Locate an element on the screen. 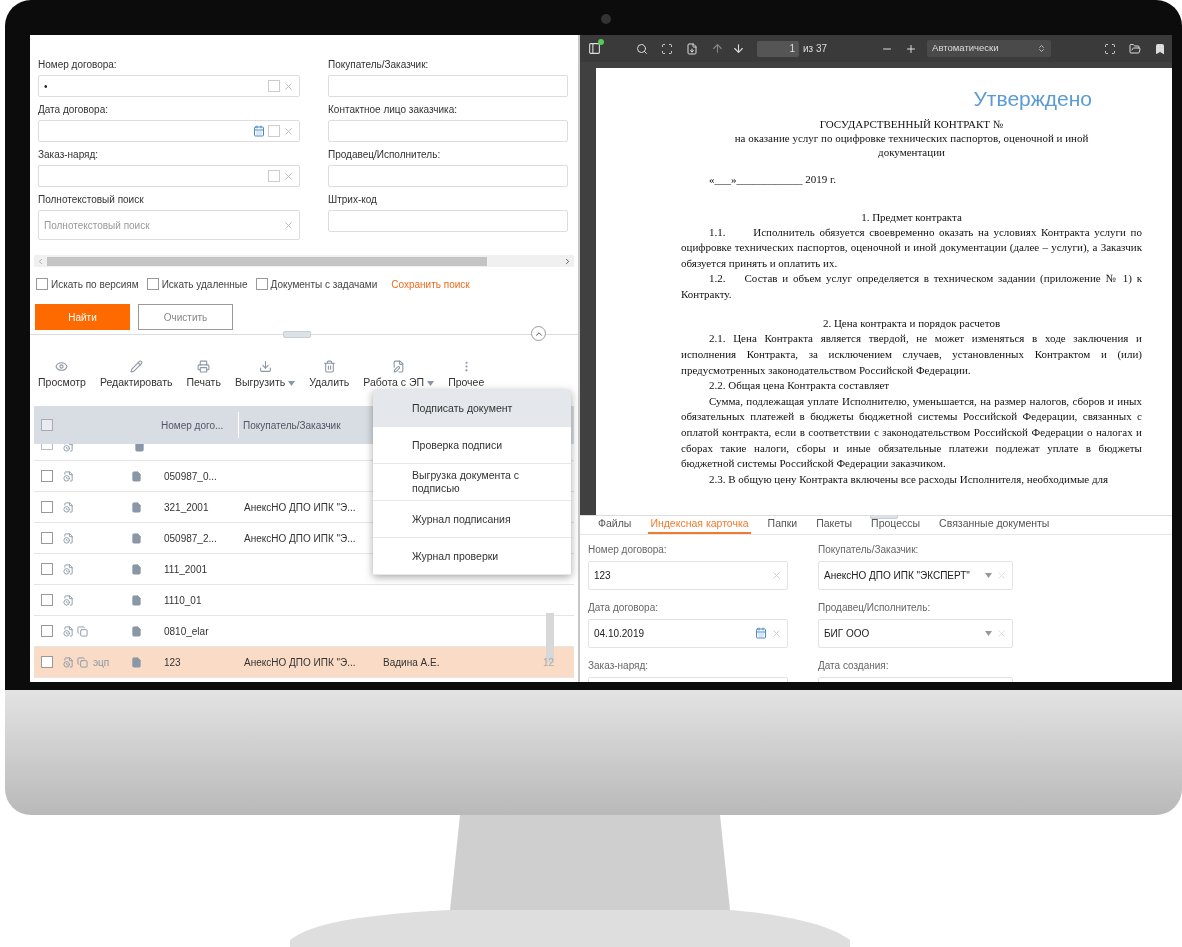 This screenshot has width=1182, height=947. toolbar-button: Редактировать is located at coordinates (136, 375).